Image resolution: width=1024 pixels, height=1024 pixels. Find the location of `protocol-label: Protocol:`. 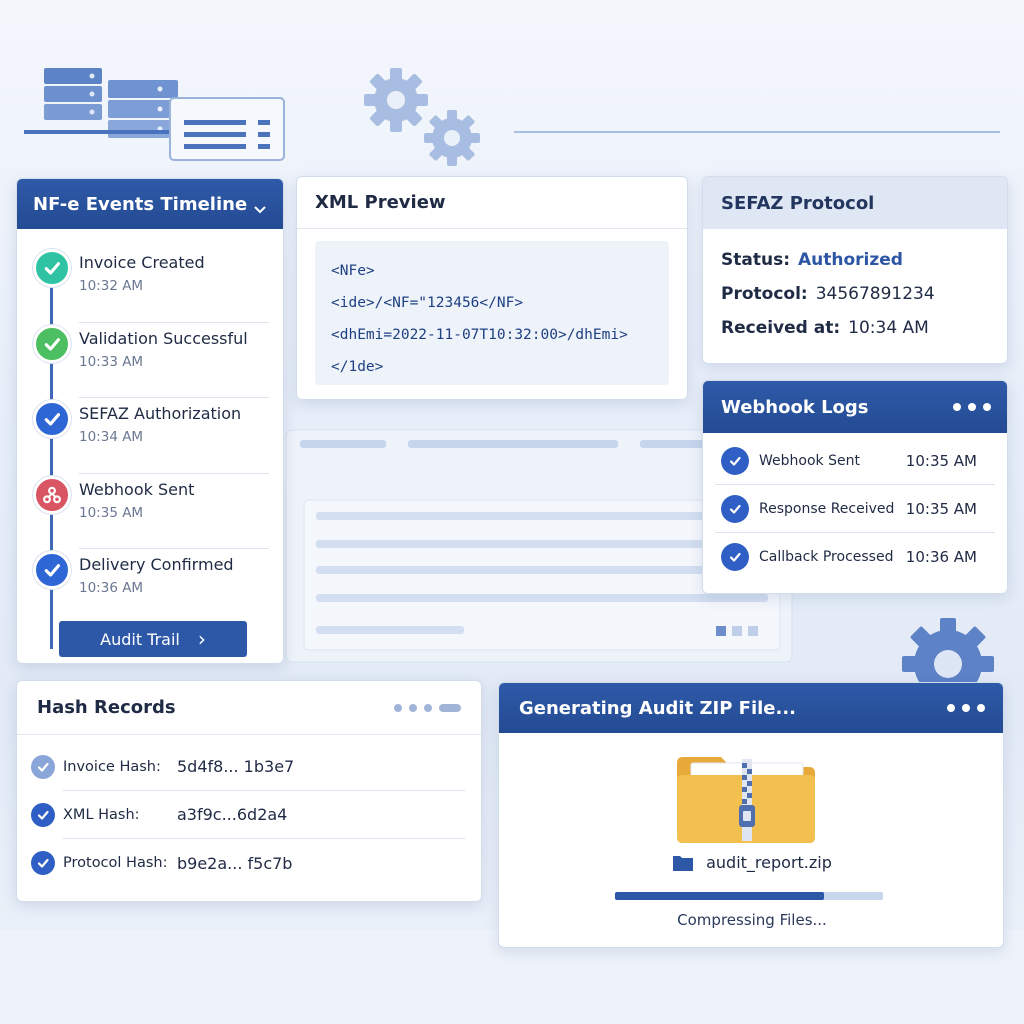

protocol-label: Protocol: is located at coordinates (764, 294).